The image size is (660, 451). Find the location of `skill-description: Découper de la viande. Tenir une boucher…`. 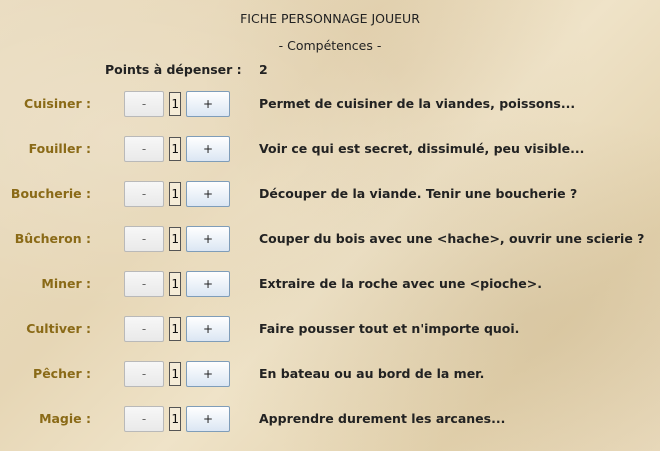

skill-description: Découper de la viande. Tenir une boucher… is located at coordinates (418, 193).